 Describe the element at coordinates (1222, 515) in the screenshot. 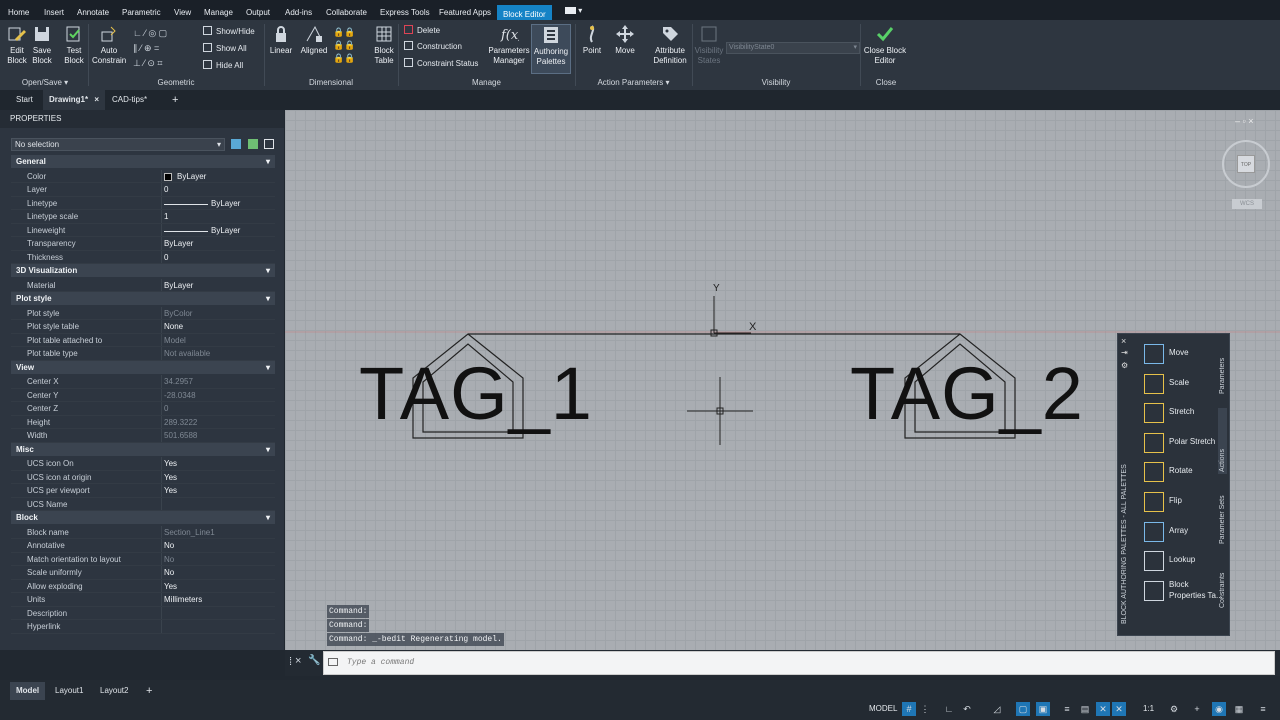

I see `tab-parameter-sets: Parameter Sets` at that location.